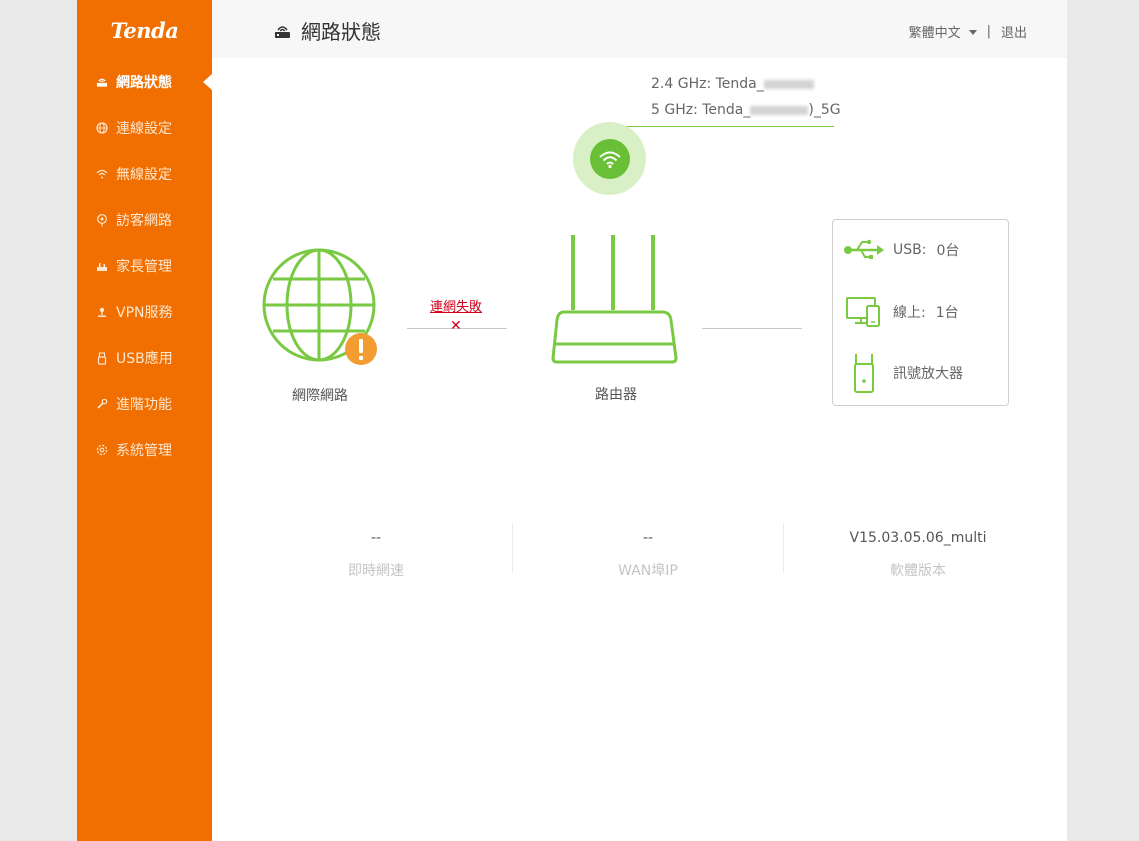 The height and width of the screenshot is (841, 1139). What do you see at coordinates (456, 305) in the screenshot?
I see `connection-failed-link: 連網失敗` at bounding box center [456, 305].